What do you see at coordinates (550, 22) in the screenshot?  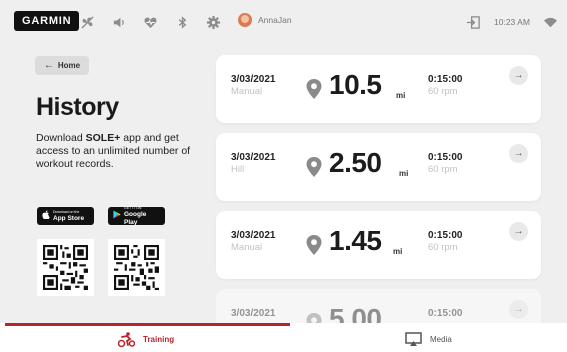 I see `wifi-icon` at bounding box center [550, 22].